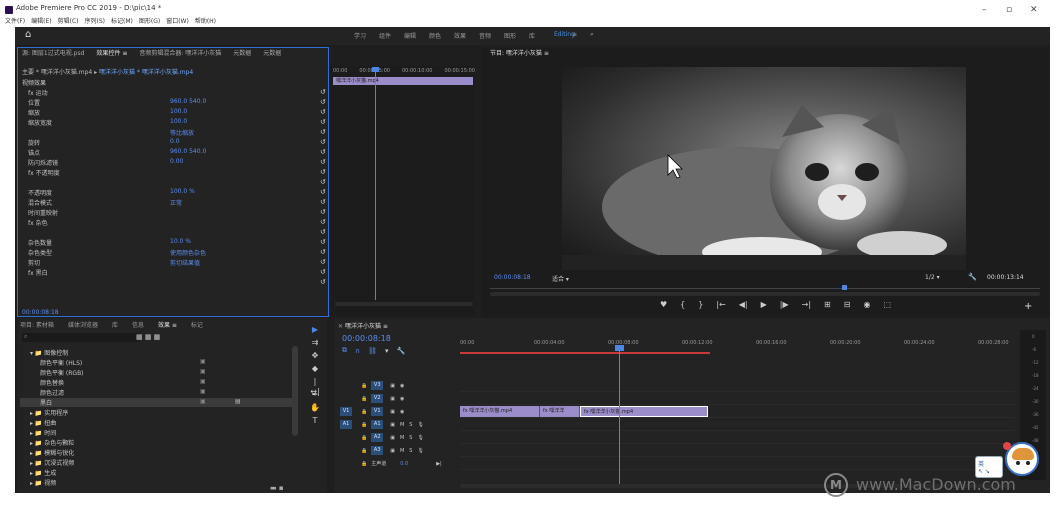  What do you see at coordinates (159, 462) in the screenshot?
I see `effect-tree-item: ▸ 📁 沉浸式视频` at bounding box center [159, 462].